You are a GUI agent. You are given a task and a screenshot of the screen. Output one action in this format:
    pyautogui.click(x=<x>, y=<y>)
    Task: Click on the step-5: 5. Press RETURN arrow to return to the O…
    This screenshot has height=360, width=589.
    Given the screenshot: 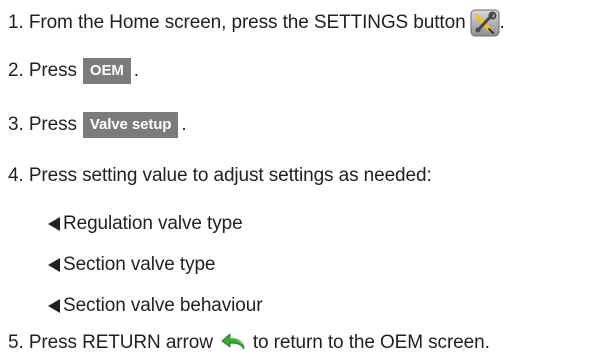 What is the action you would take?
    pyautogui.click(x=249, y=343)
    